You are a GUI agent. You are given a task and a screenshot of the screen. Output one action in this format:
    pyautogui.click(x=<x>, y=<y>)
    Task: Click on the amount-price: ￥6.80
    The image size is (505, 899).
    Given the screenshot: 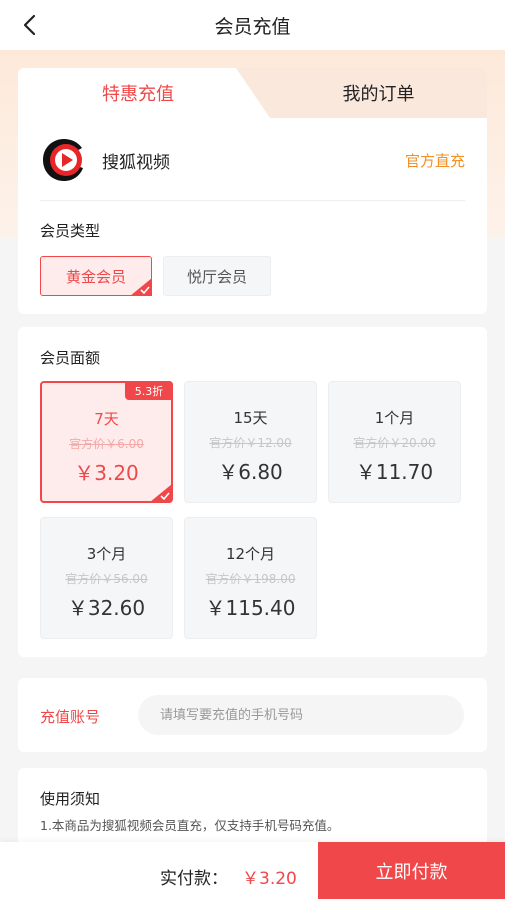 What is the action you would take?
    pyautogui.click(x=250, y=472)
    